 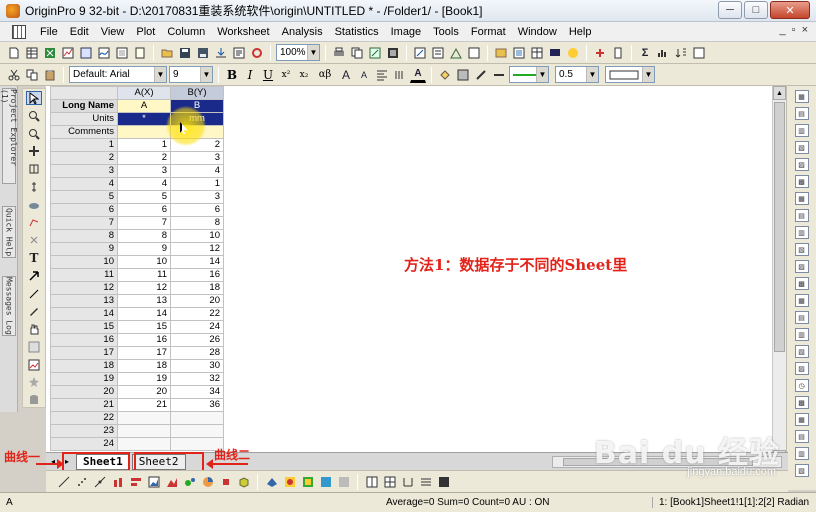 What do you see at coordinates (801, 130) in the screenshot?
I see `table-grid-icon: ▥` at bounding box center [801, 130].